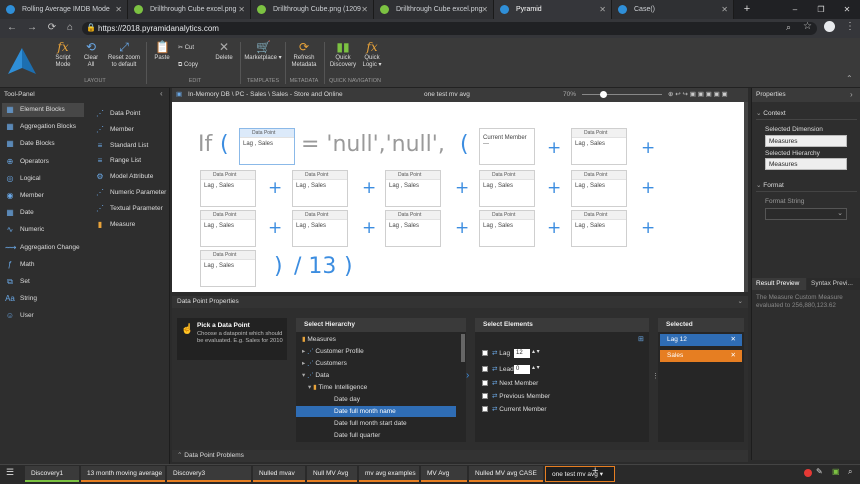  I want to click on reload-icon: ⟳, so click(52, 28).